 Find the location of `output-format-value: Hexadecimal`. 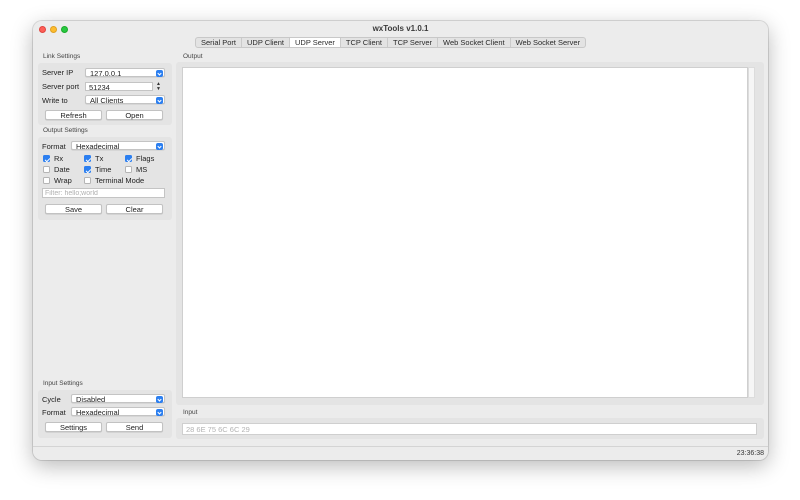

output-format-value: Hexadecimal is located at coordinates (98, 146).